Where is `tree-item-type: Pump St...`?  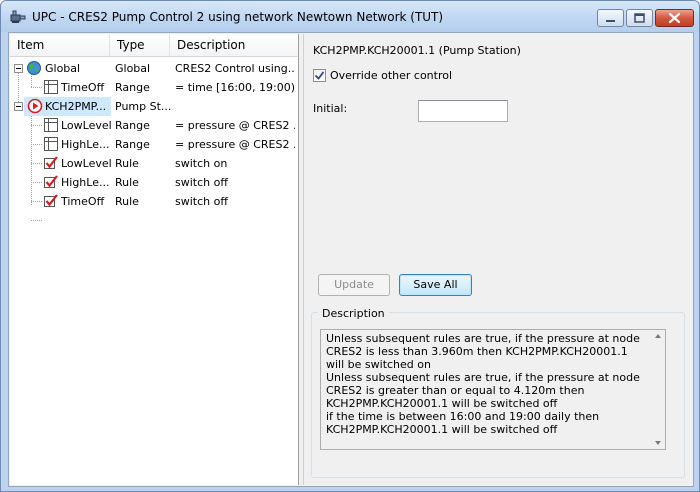 tree-item-type: Pump St... is located at coordinates (143, 106).